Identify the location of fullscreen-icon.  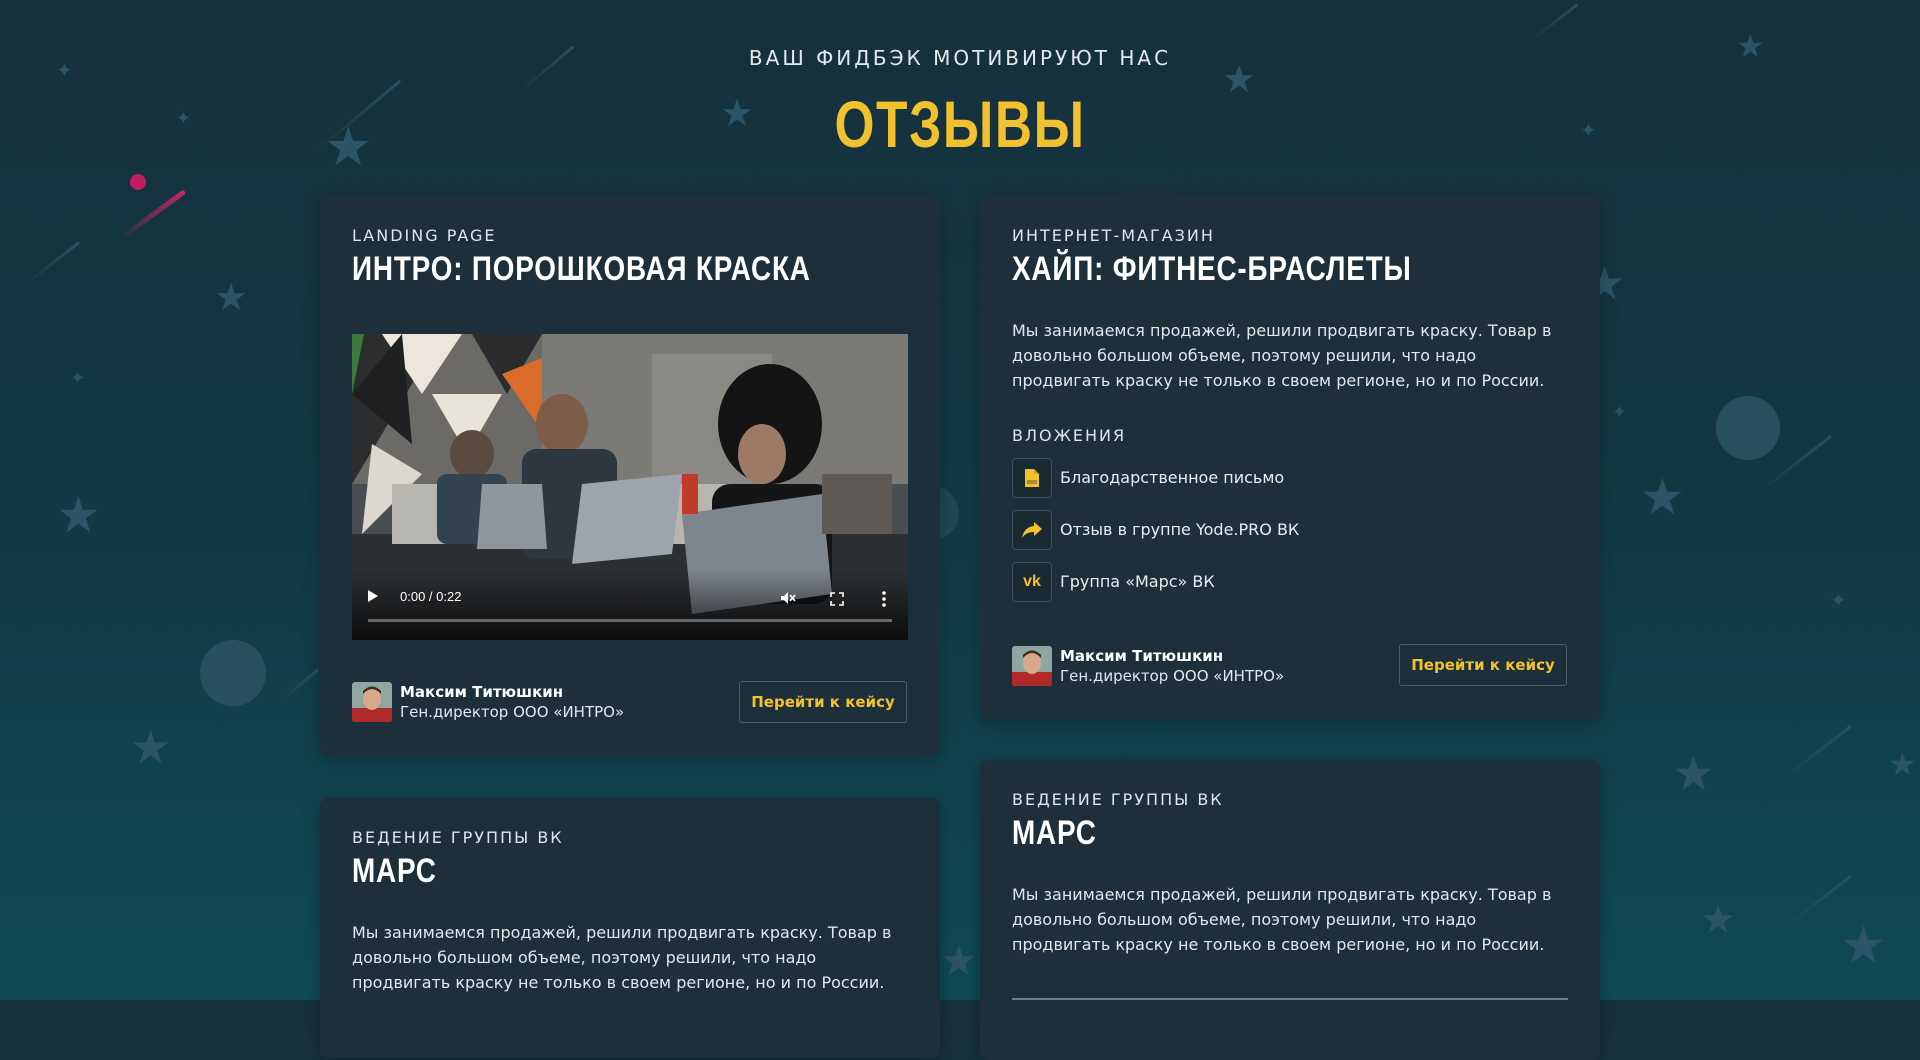
(837, 599).